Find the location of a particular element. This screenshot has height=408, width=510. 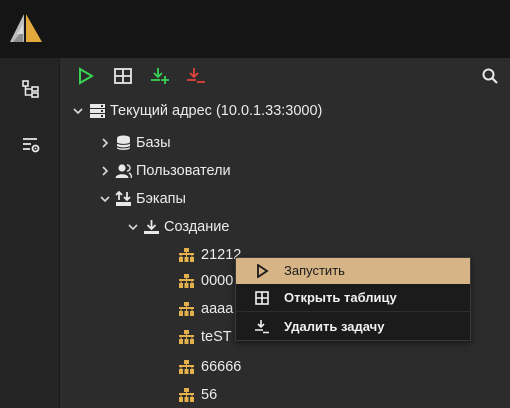

menu-item-open-table: Открыть таблицу is located at coordinates (353, 298).